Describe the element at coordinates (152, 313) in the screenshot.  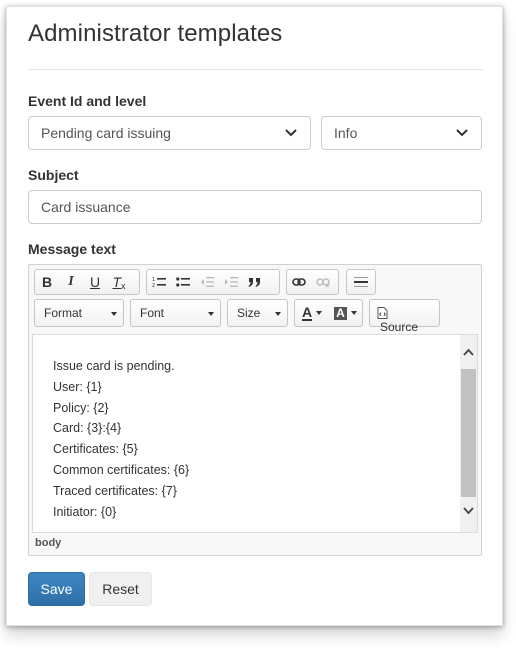
I see `font-label: Font` at that location.